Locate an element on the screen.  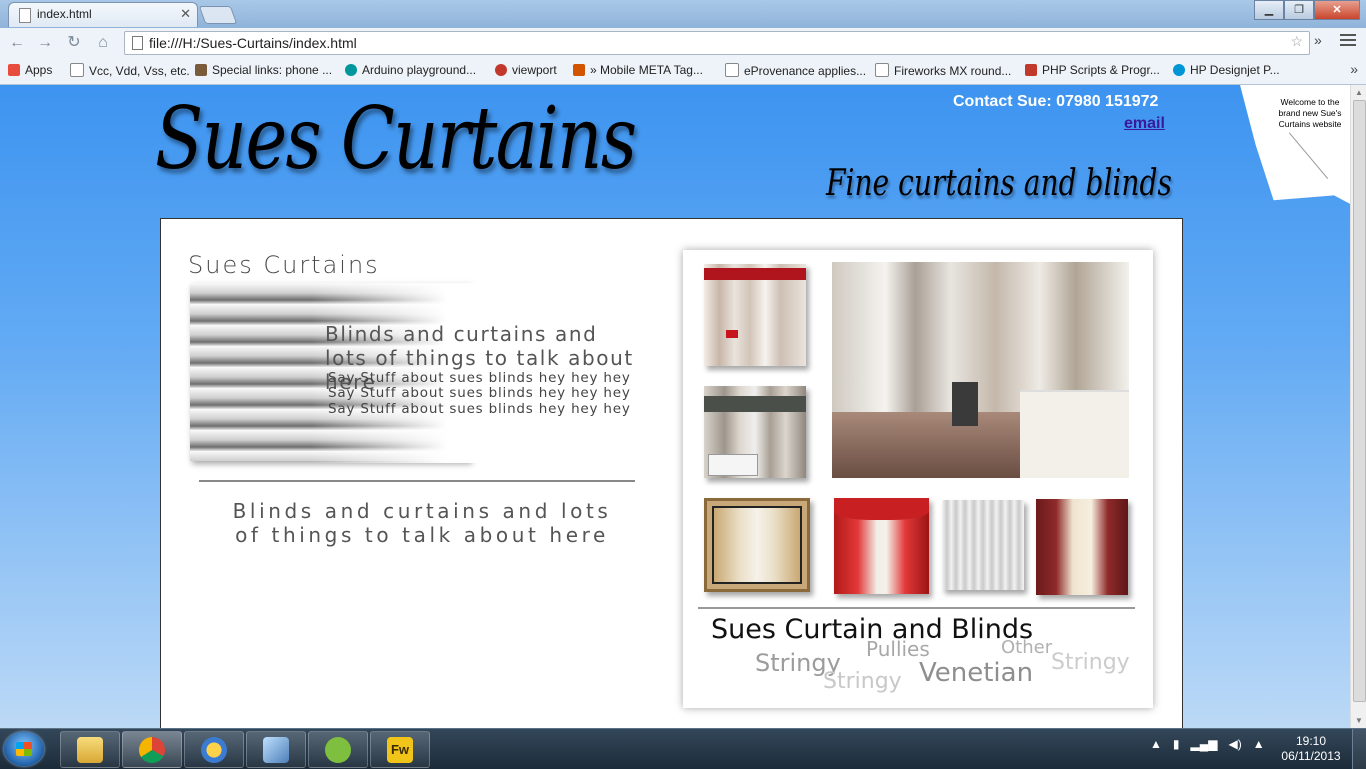
show-desktop-button is located at coordinates (1359, 749).